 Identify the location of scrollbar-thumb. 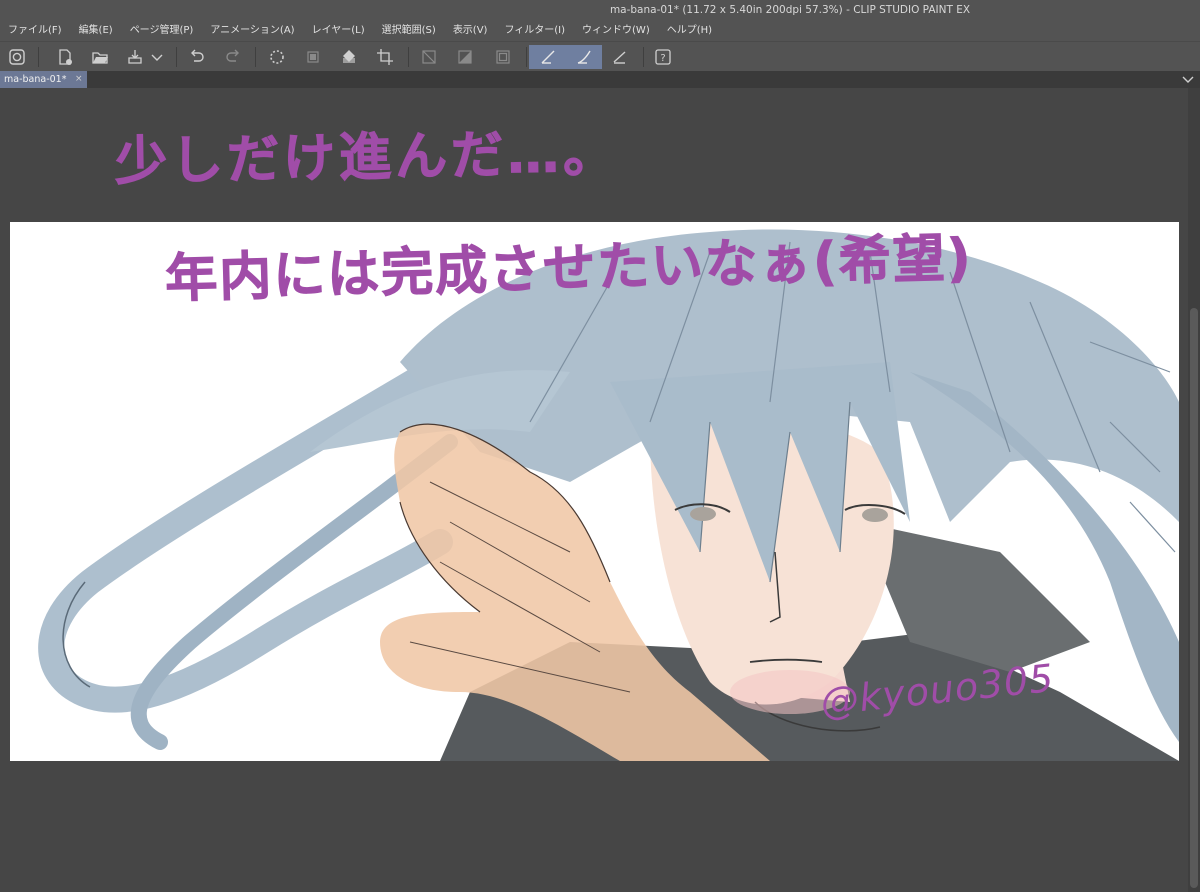
(1194, 598).